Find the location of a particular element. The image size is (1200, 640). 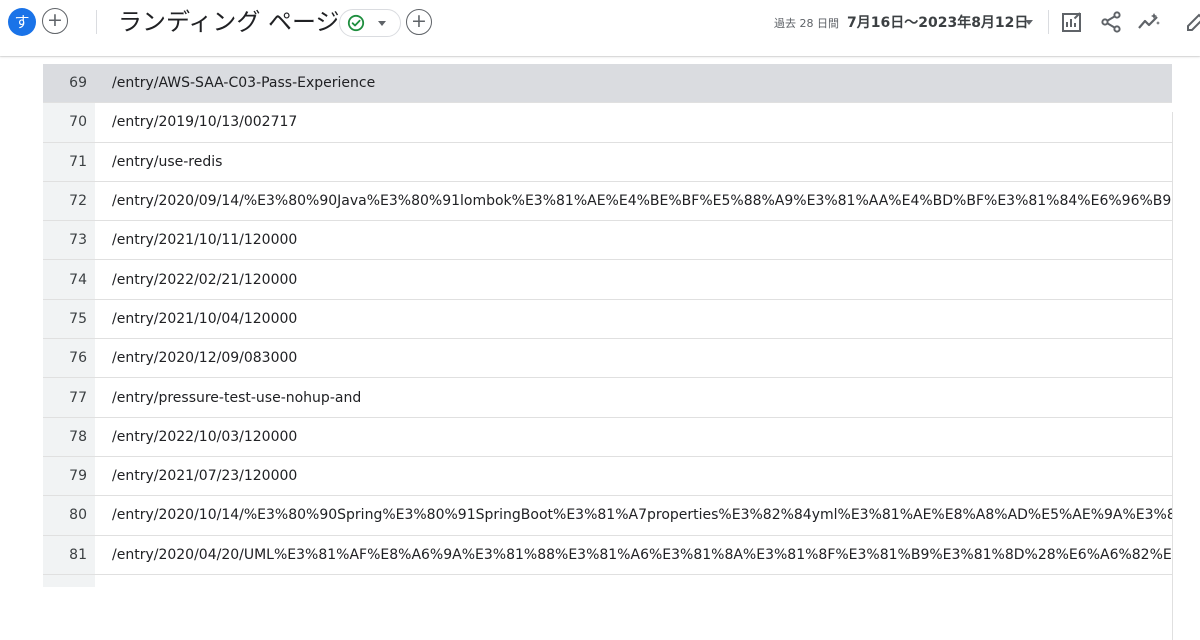

landing-page-path: /entry/2022/02/21/120000 is located at coordinates (633, 279).